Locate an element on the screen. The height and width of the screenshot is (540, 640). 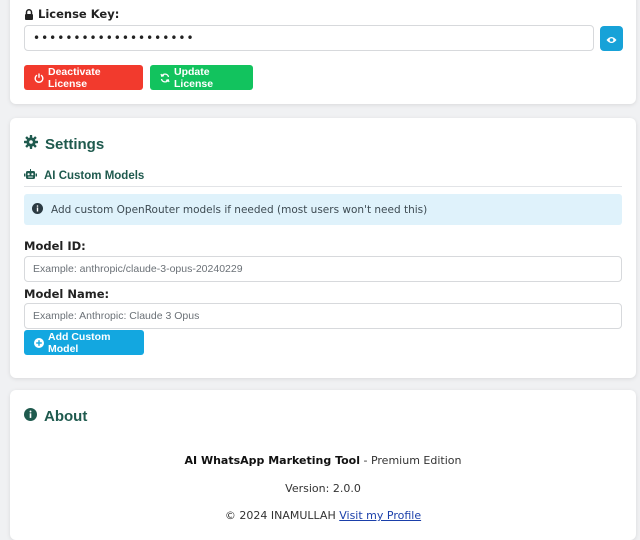
custom-models-heading: AI Custom Models is located at coordinates (84, 176).